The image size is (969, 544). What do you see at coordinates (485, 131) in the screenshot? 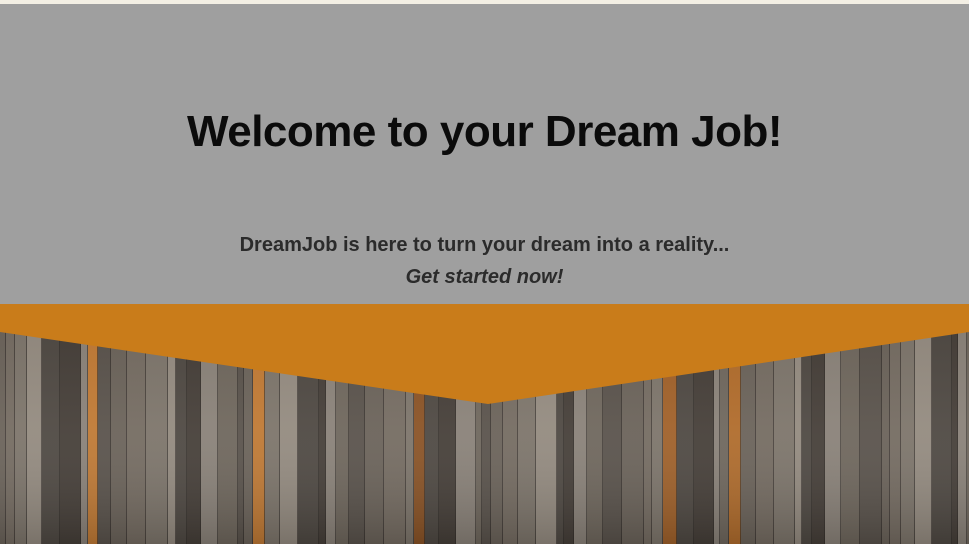
I see `hero-title: Welcome to your Dream Job!` at bounding box center [485, 131].